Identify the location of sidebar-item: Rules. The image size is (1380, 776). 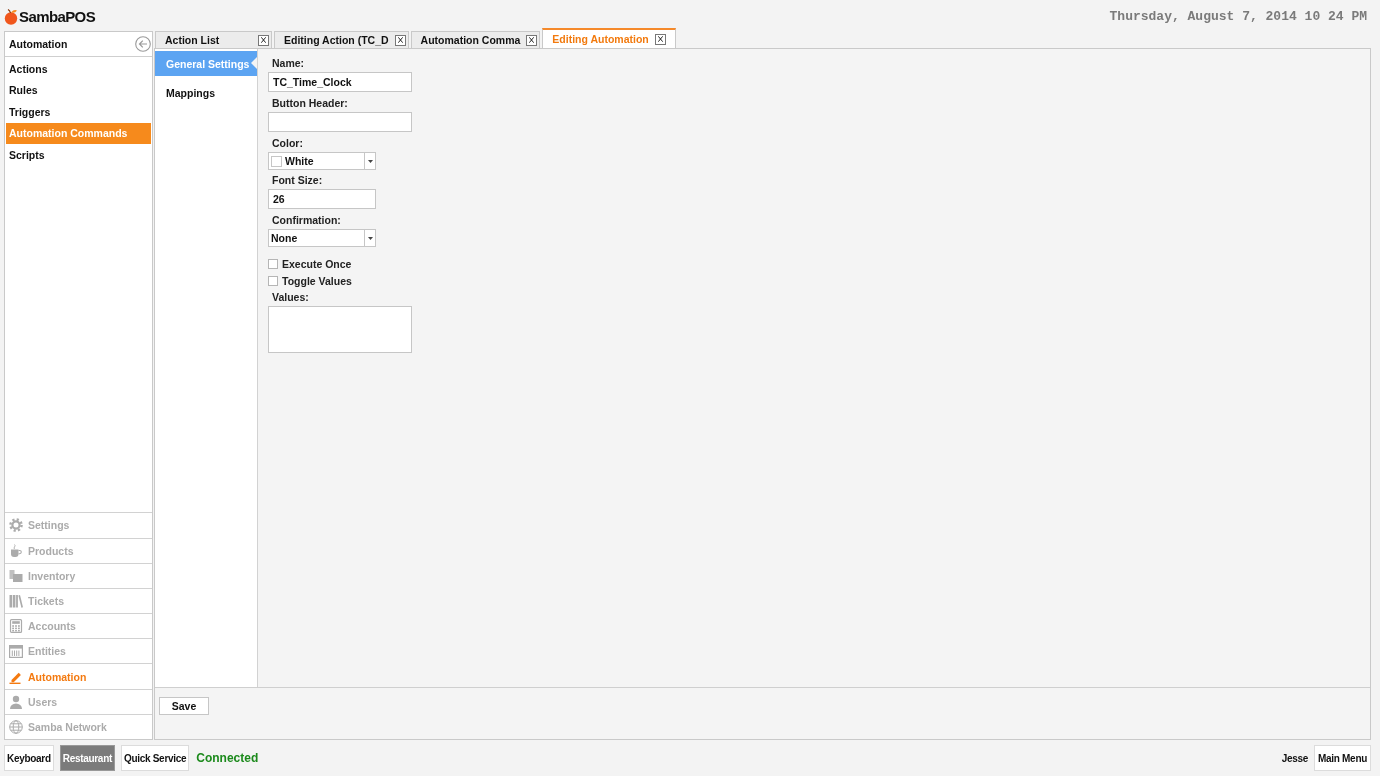
(78, 90).